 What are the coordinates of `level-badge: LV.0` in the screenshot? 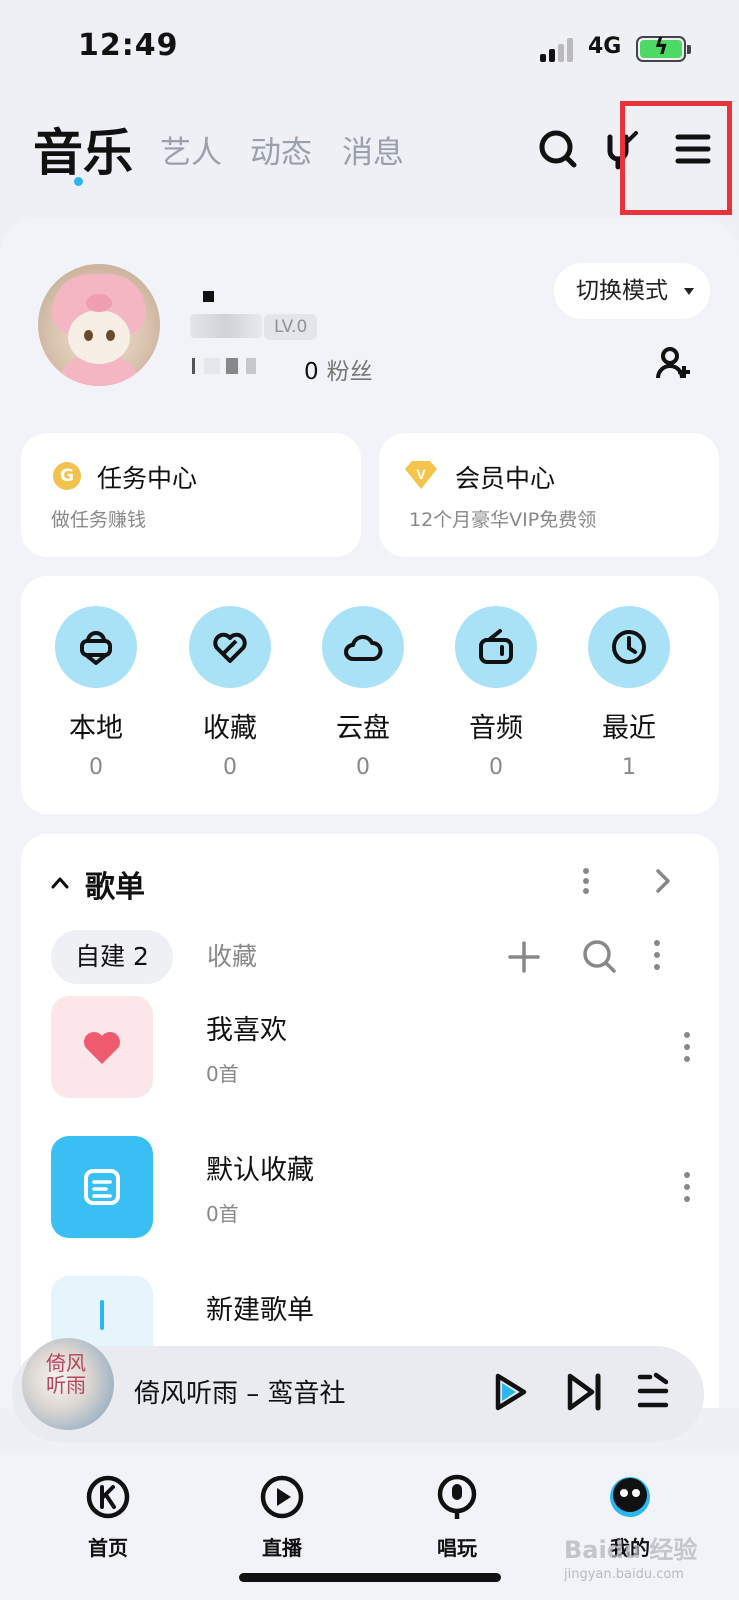 It's located at (291, 327).